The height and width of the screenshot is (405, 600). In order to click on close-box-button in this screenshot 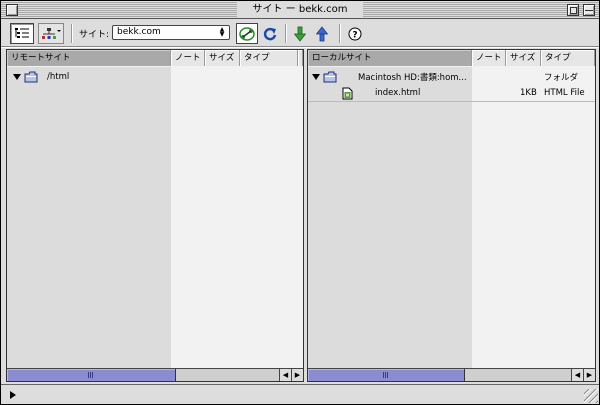, I will do `click(12, 10)`.